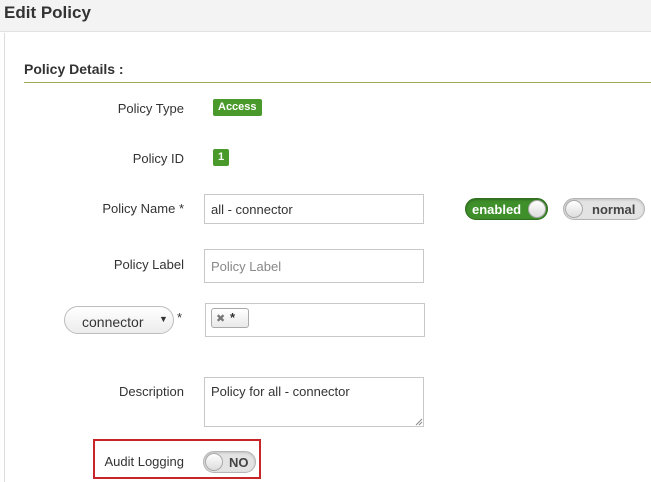 Image resolution: width=651 pixels, height=482 pixels. I want to click on priority-toggle-label: normal, so click(614, 209).